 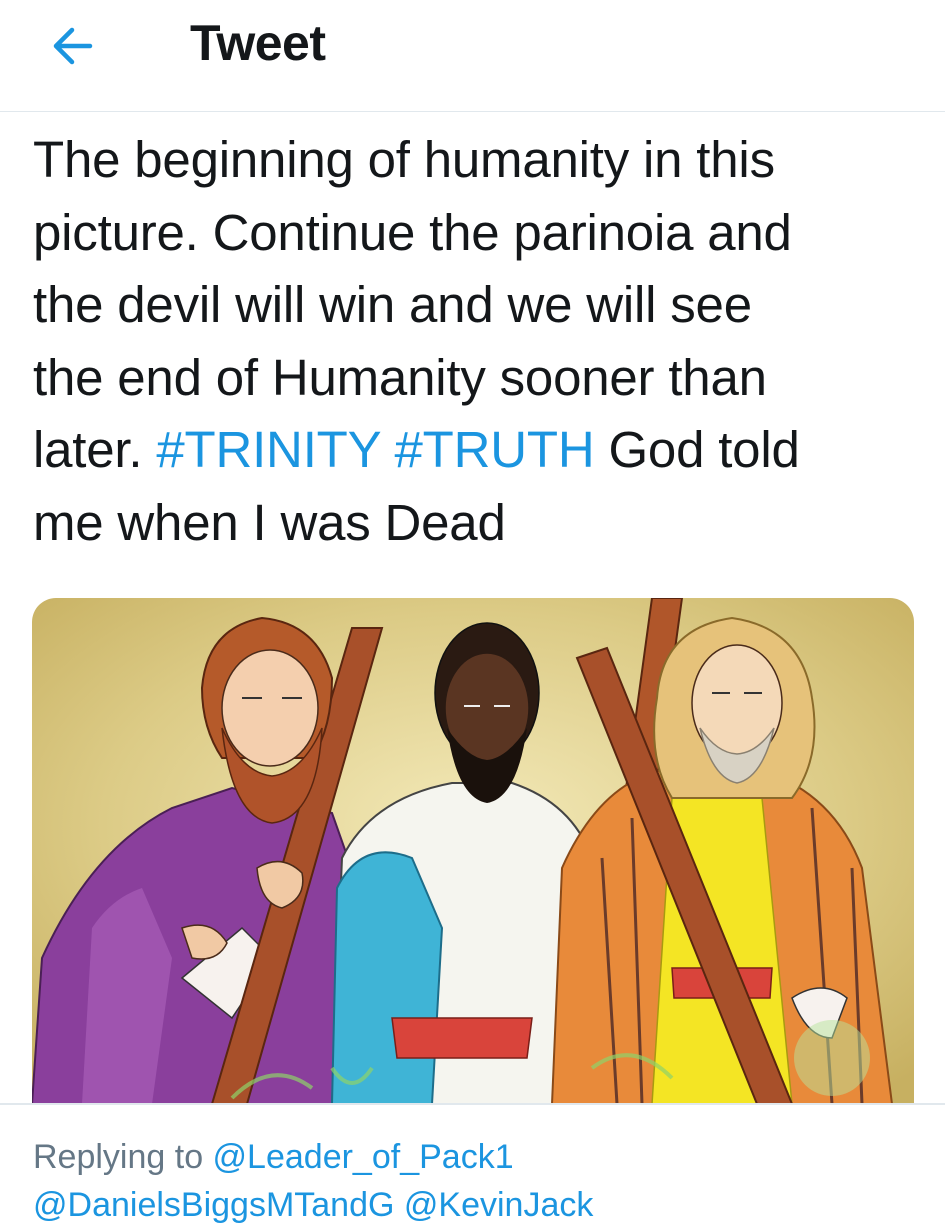 What do you see at coordinates (269, 522) in the screenshot?
I see `tweet-text-line: me when I was Dead` at bounding box center [269, 522].